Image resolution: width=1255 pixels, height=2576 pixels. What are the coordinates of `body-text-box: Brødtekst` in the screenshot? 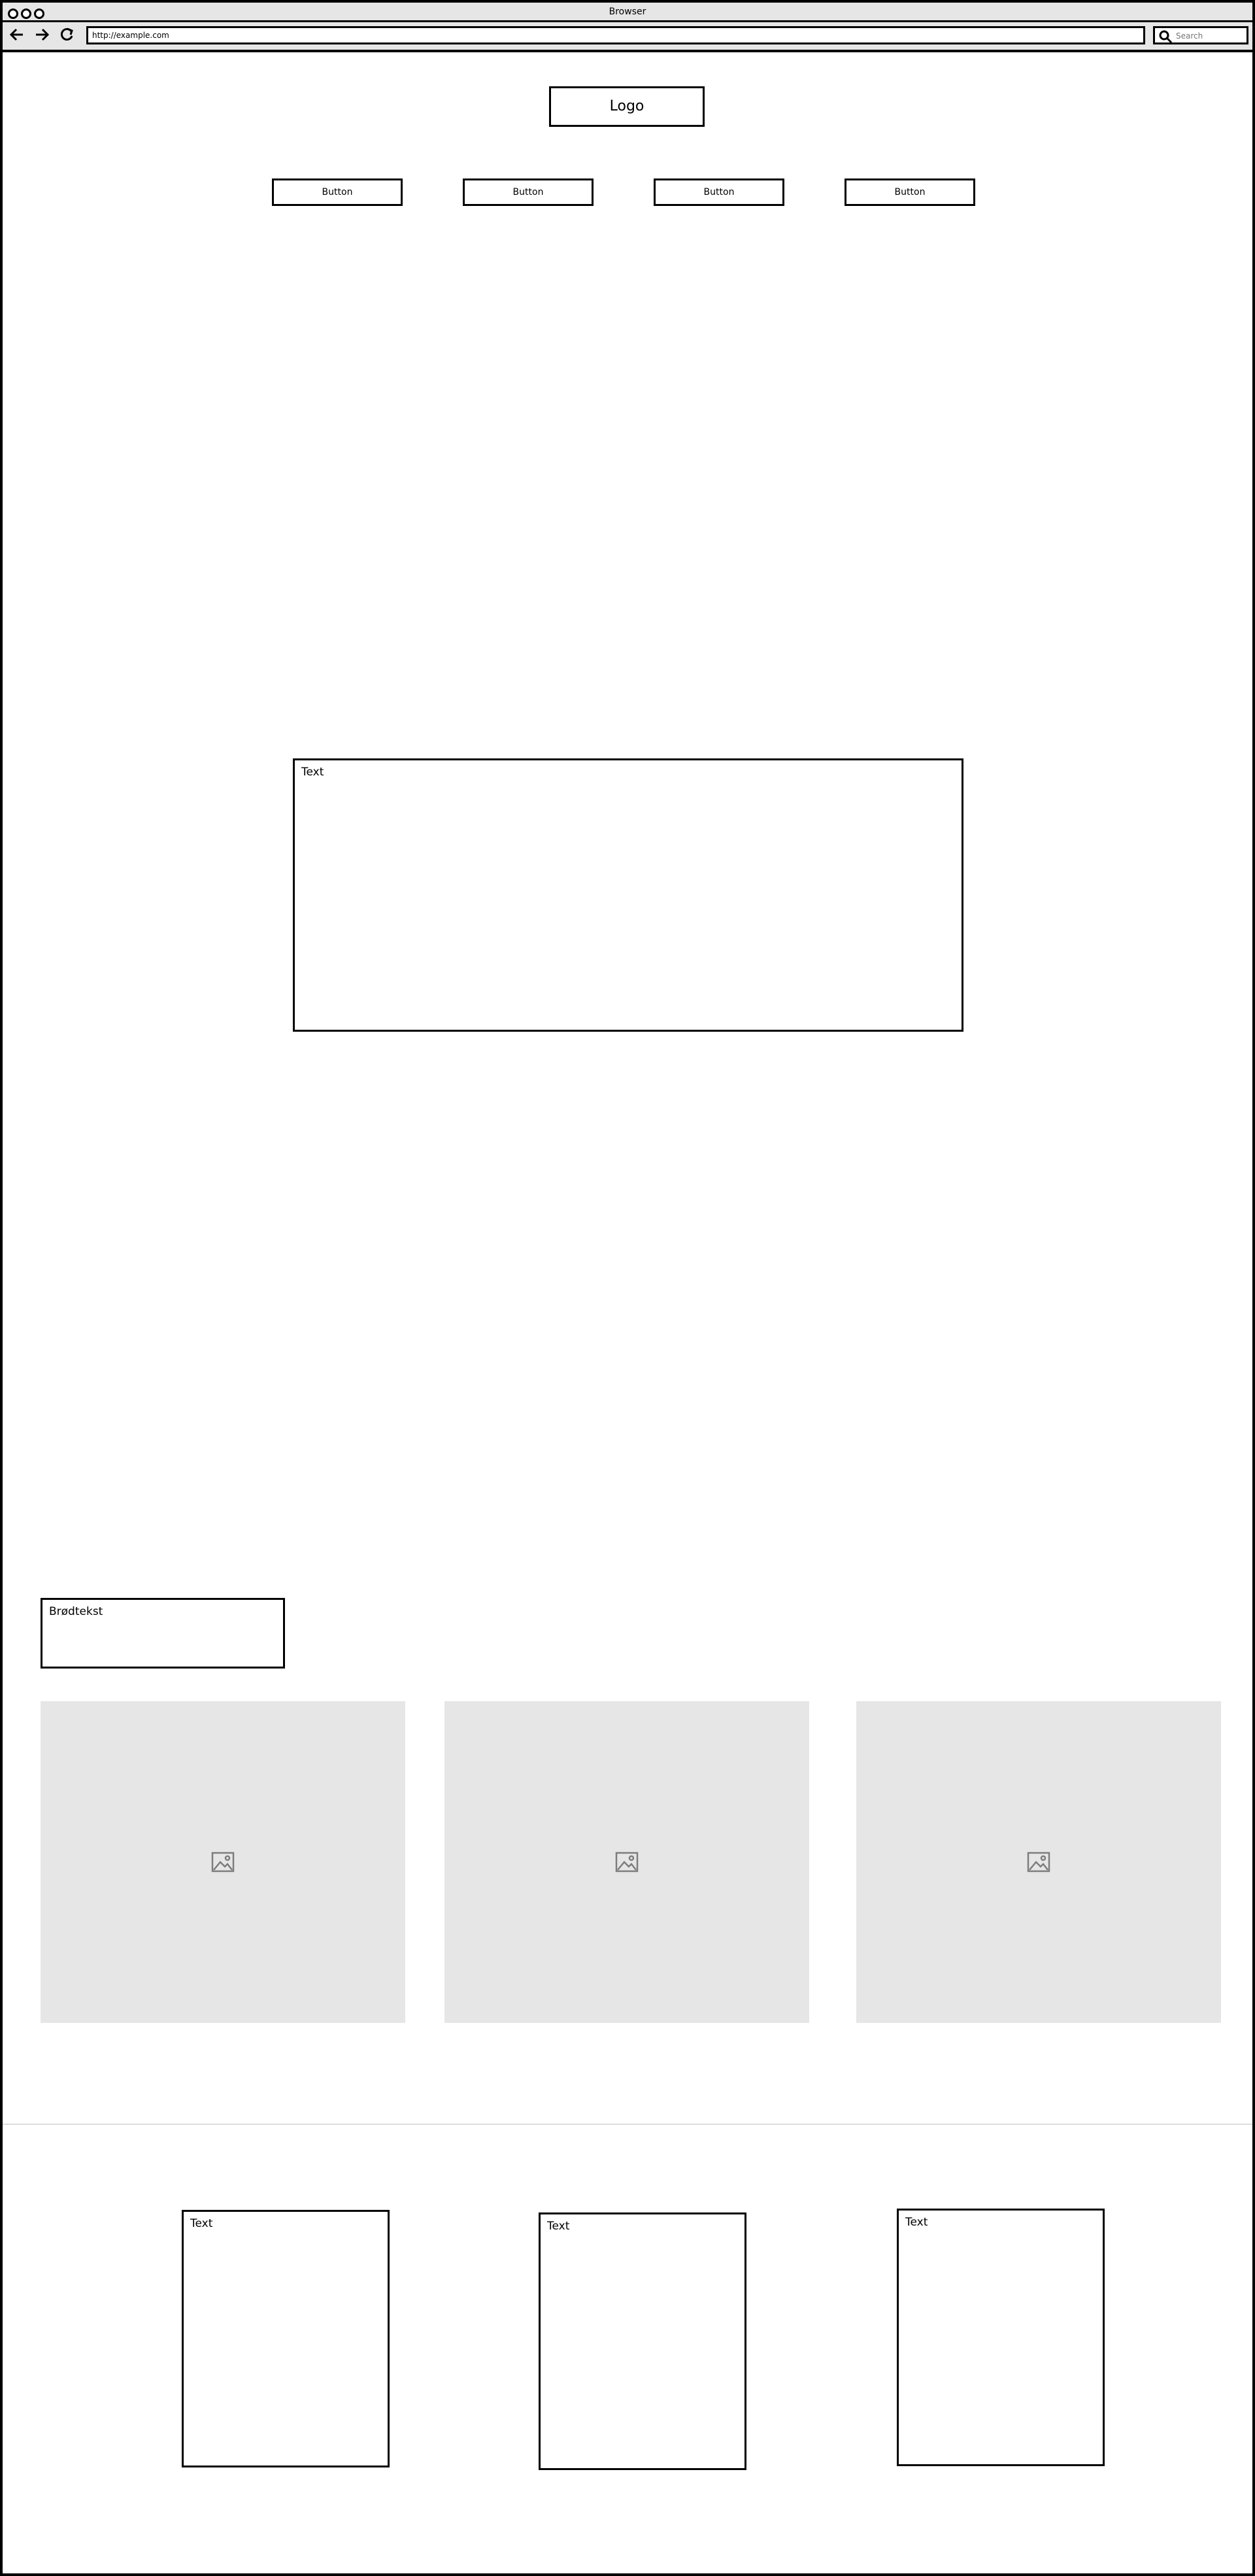 It's located at (163, 1633).